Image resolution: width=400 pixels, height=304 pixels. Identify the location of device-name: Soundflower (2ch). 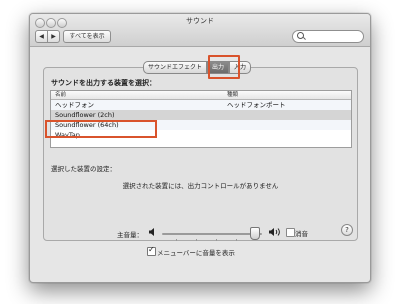
(85, 115).